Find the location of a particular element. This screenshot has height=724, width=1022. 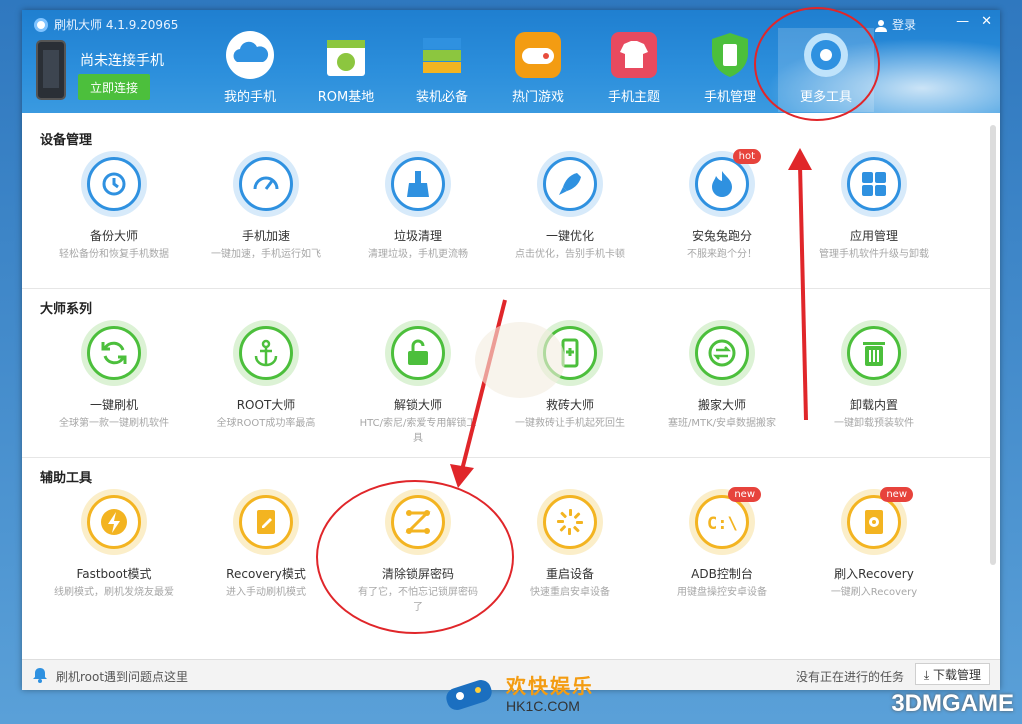

broom-icon is located at coordinates (418, 184).